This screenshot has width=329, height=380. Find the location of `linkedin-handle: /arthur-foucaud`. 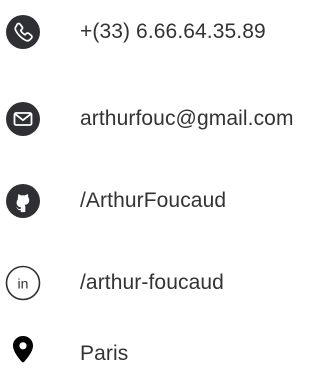

linkedin-handle: /arthur-foucaud is located at coordinates (152, 283).